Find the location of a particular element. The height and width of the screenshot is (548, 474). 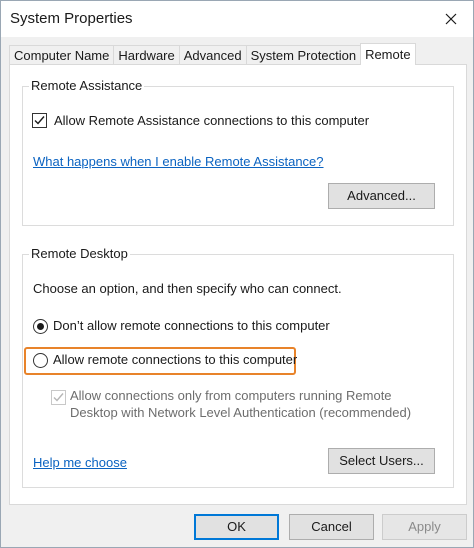

close-button is located at coordinates (451, 19).